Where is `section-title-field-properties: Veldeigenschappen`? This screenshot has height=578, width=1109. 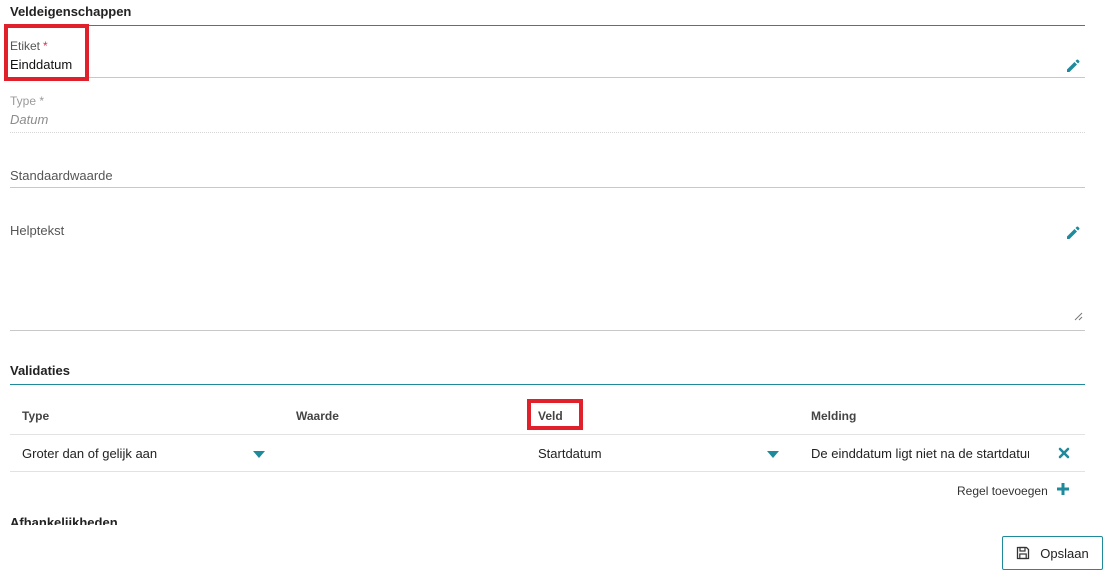 section-title-field-properties: Veldeigenschappen is located at coordinates (71, 11).